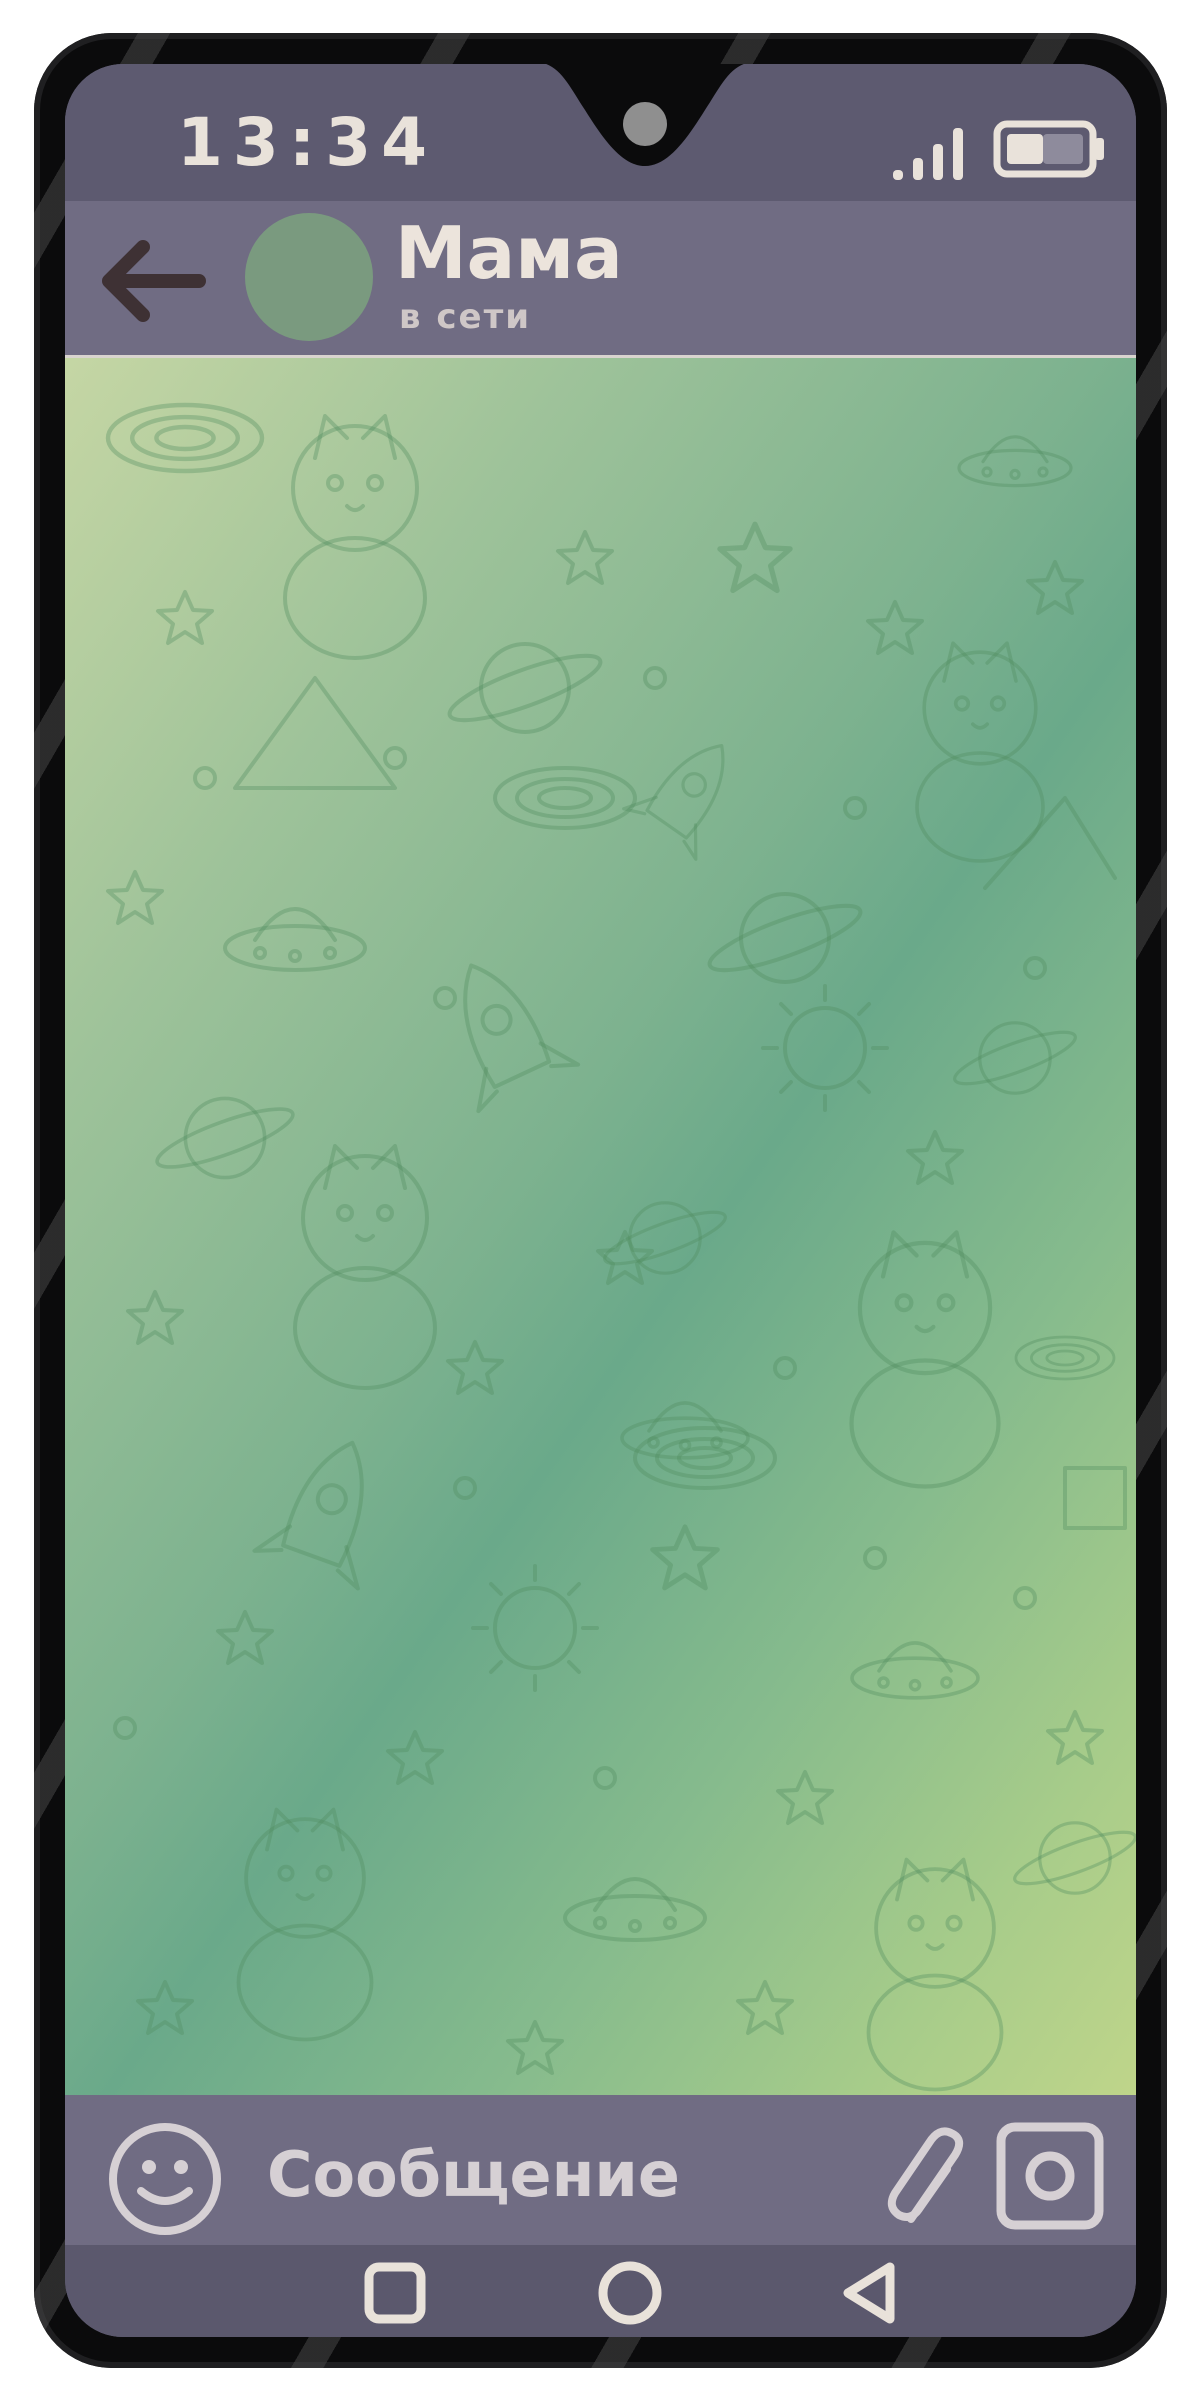 This screenshot has height=2400, width=1200. Describe the element at coordinates (930, 2180) in the screenshot. I see `paperclip-icon` at that location.